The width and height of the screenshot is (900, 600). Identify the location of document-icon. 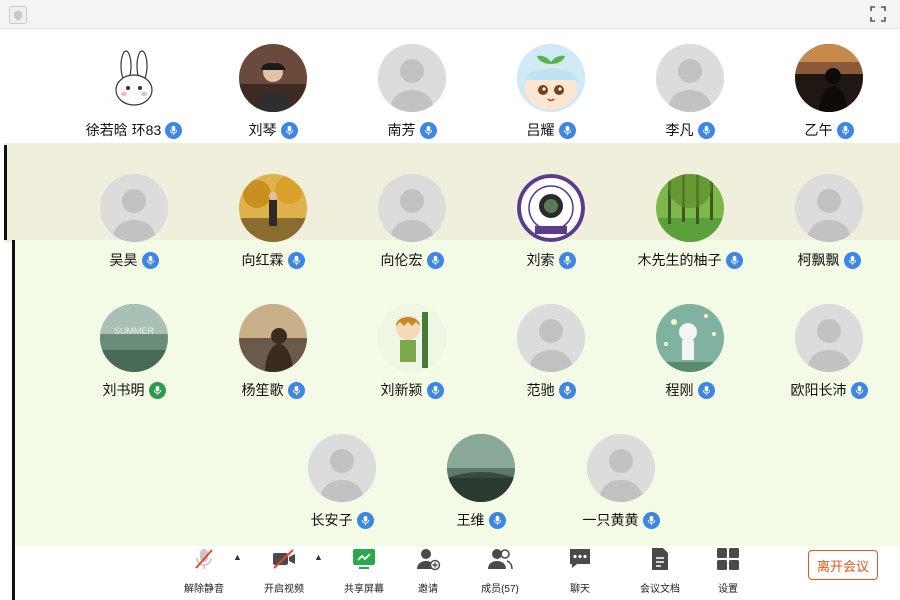
(660, 559).